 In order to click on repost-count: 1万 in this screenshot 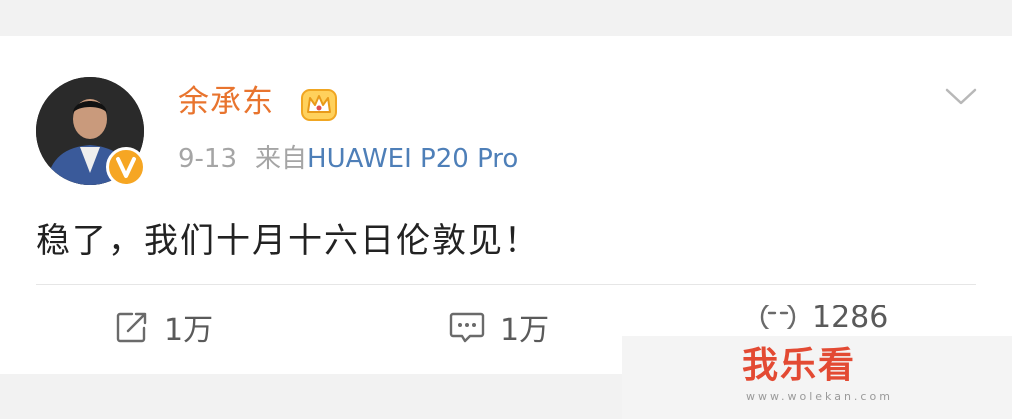, I will do `click(189, 330)`.